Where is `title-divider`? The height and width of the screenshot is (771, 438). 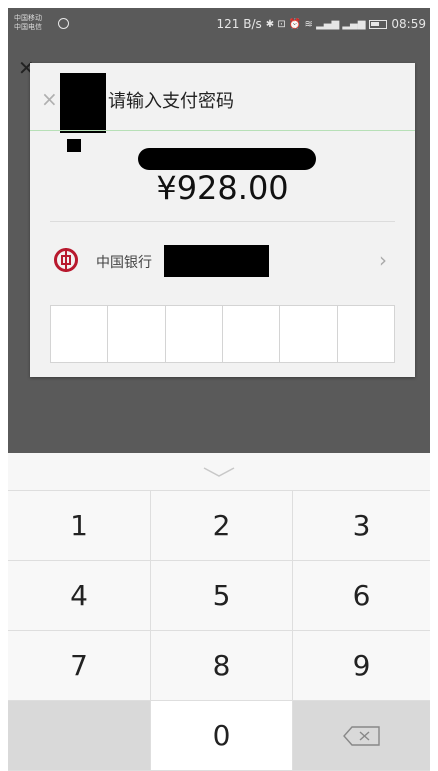 title-divider is located at coordinates (222, 130).